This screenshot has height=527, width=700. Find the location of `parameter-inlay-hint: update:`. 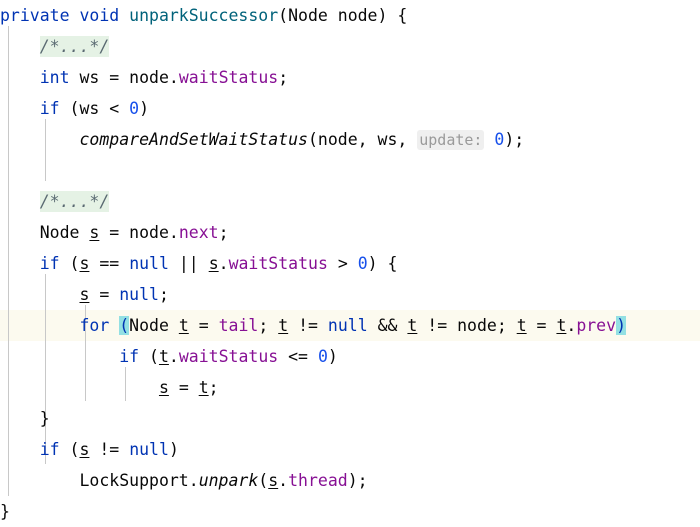

parameter-inlay-hint: update: is located at coordinates (451, 140).